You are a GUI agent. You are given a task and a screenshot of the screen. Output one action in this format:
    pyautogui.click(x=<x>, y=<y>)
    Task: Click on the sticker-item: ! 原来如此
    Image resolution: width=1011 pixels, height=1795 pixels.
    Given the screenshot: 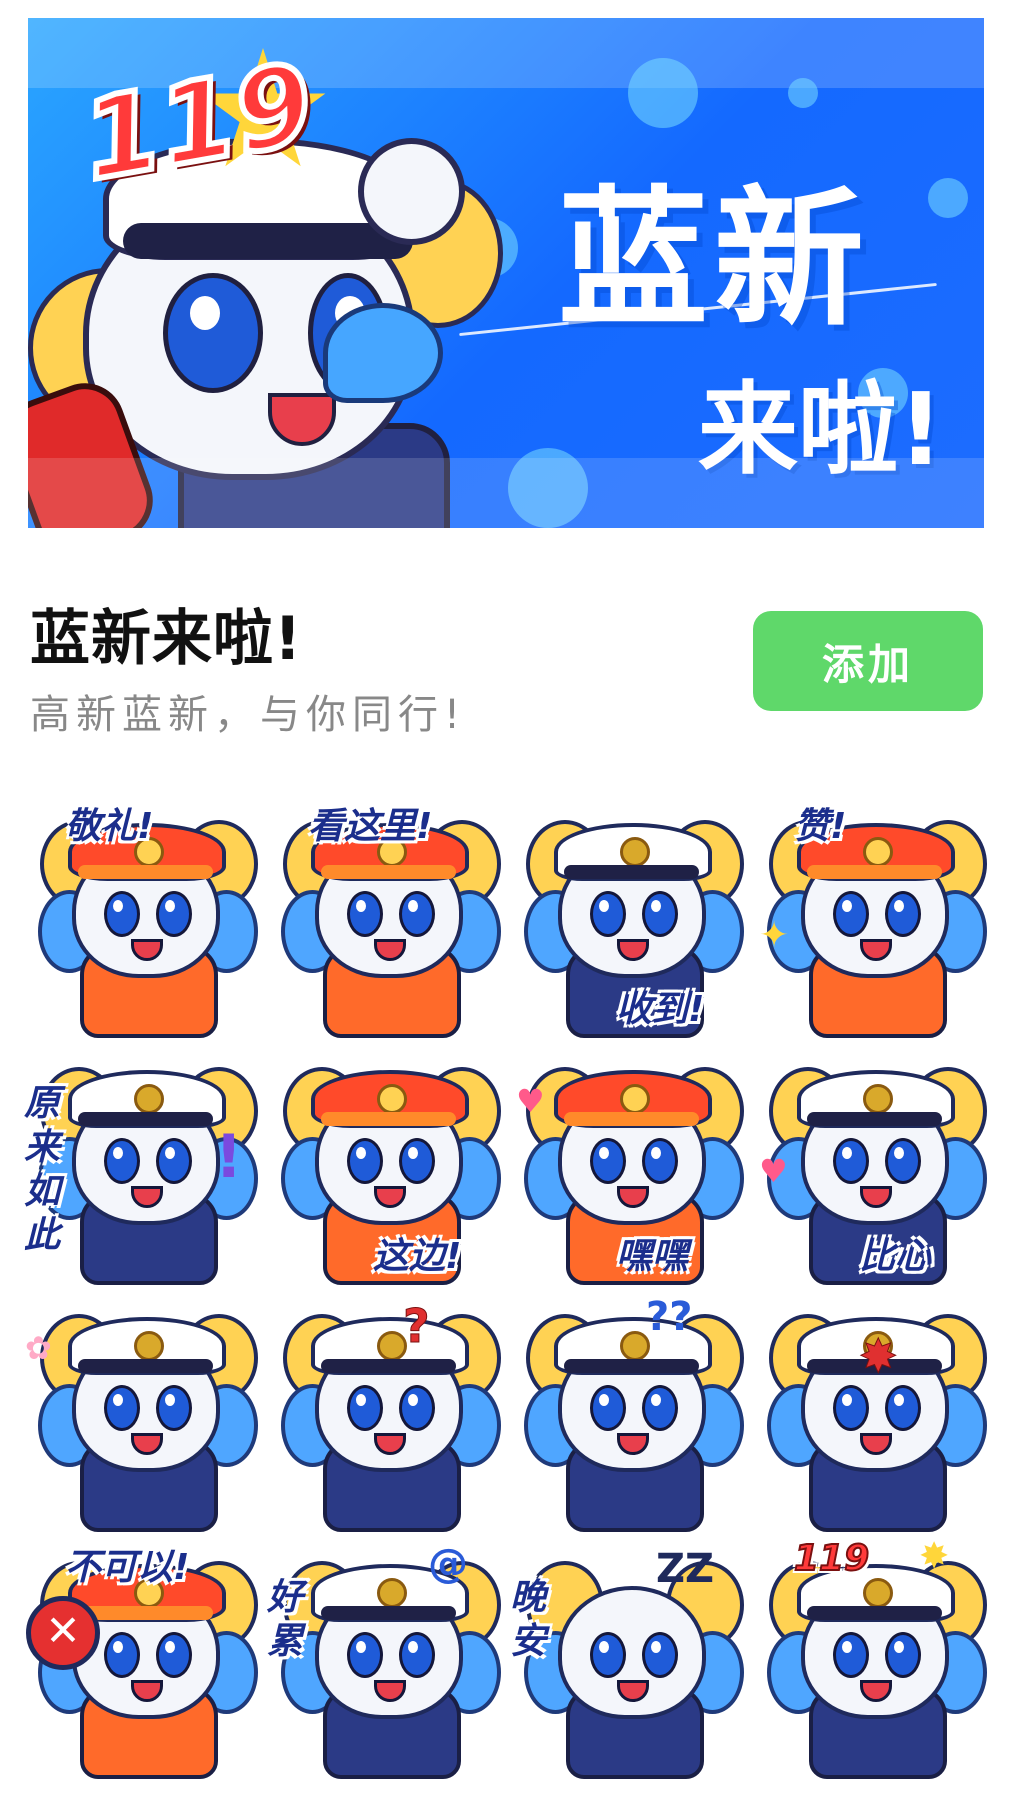 What is the action you would take?
    pyautogui.click(x=141, y=1165)
    